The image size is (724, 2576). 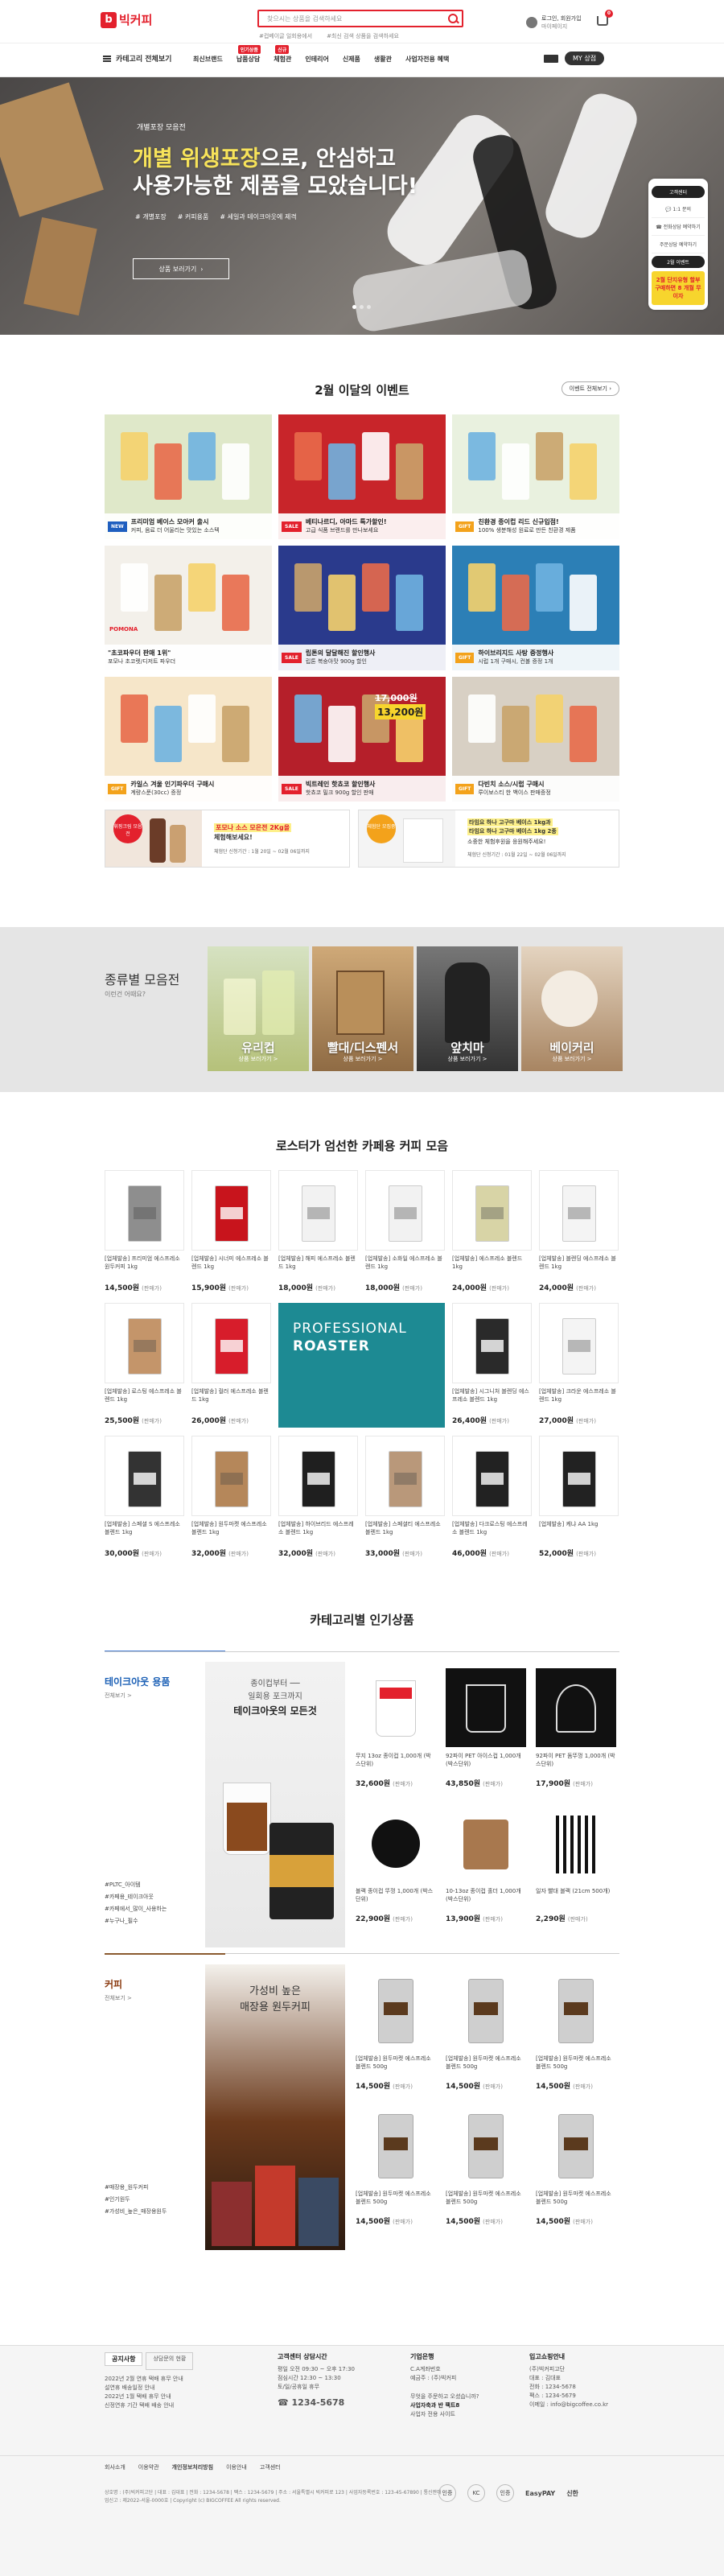 What do you see at coordinates (144, 1369) in the screenshot?
I see `product-card: [업체발송] 로스팅 에스프레소 블렌드 1kg 25,500원 (판매가)` at bounding box center [144, 1369].